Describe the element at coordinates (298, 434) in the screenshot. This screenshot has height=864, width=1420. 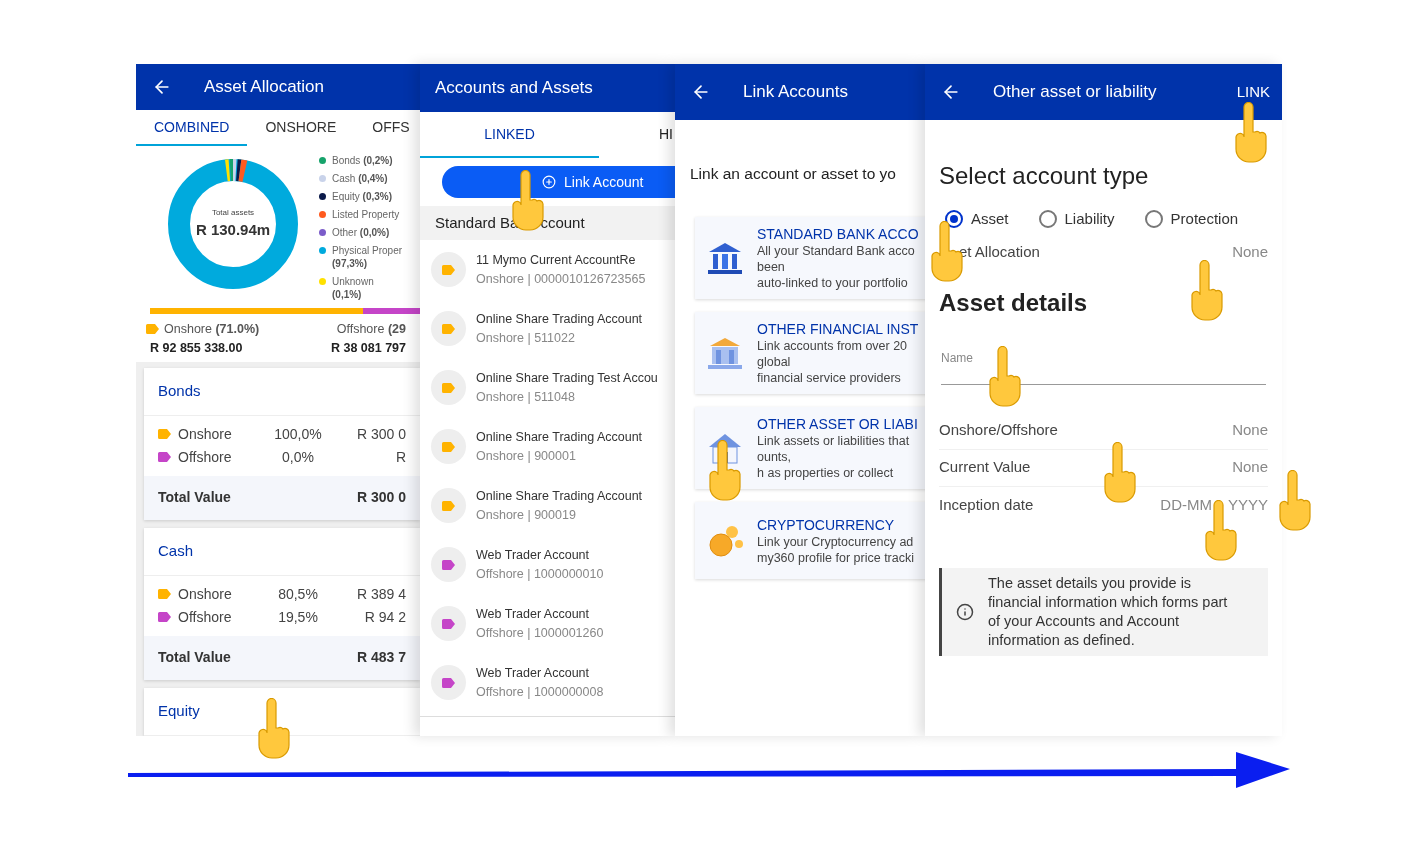
I see `percentage: 100,0%` at that location.